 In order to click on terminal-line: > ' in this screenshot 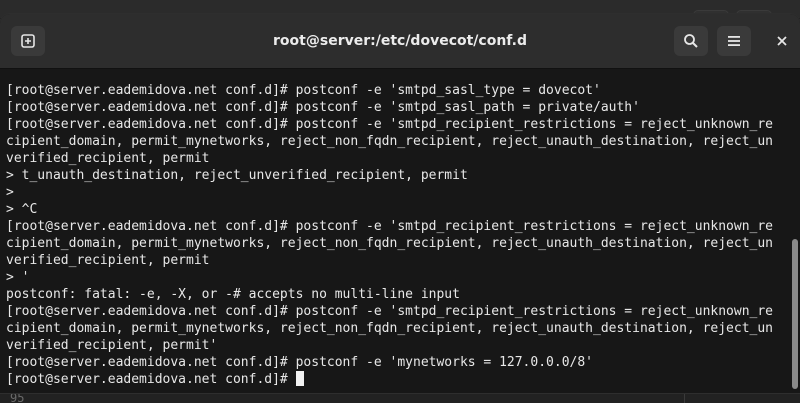, I will do `click(18, 277)`.